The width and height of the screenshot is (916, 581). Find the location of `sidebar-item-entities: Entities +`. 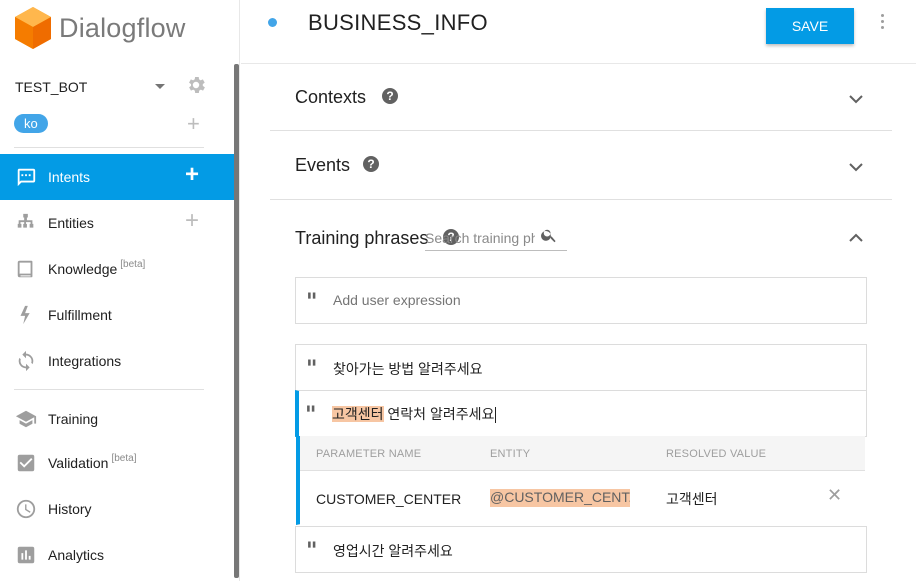

sidebar-item-entities: Entities + is located at coordinates (117, 223).